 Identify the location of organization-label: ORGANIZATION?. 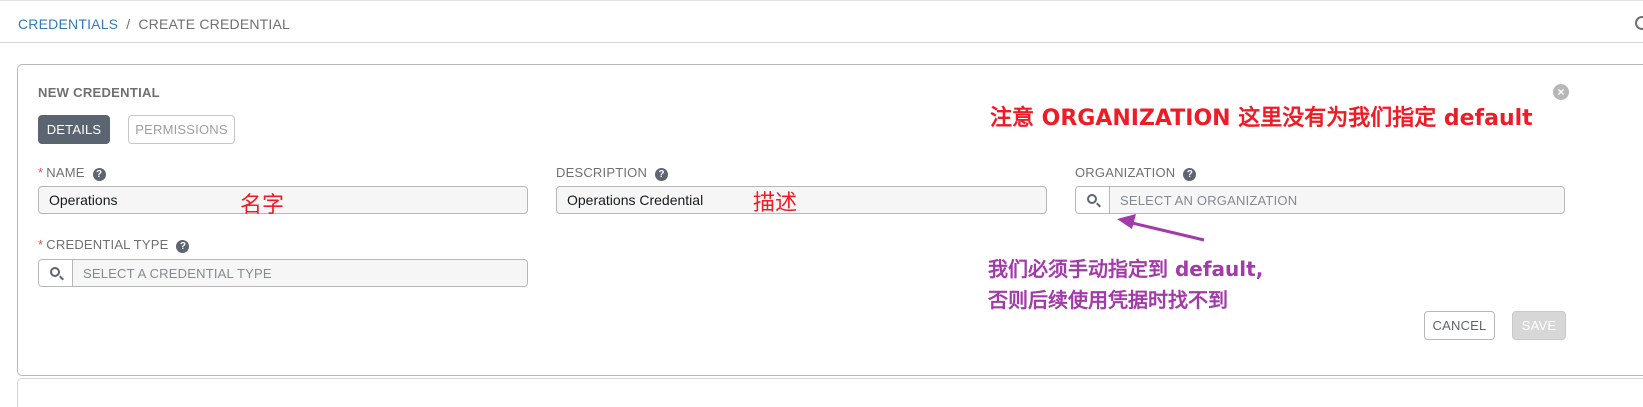
(1136, 173).